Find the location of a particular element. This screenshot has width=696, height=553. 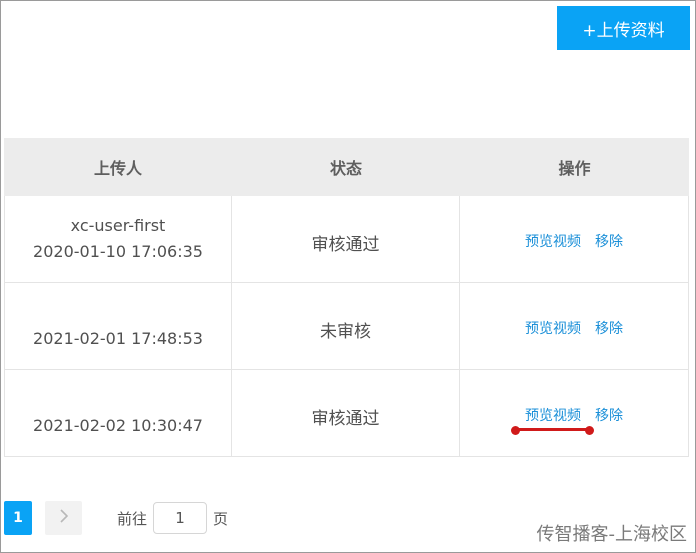

chevron-right-icon is located at coordinates (64, 518).